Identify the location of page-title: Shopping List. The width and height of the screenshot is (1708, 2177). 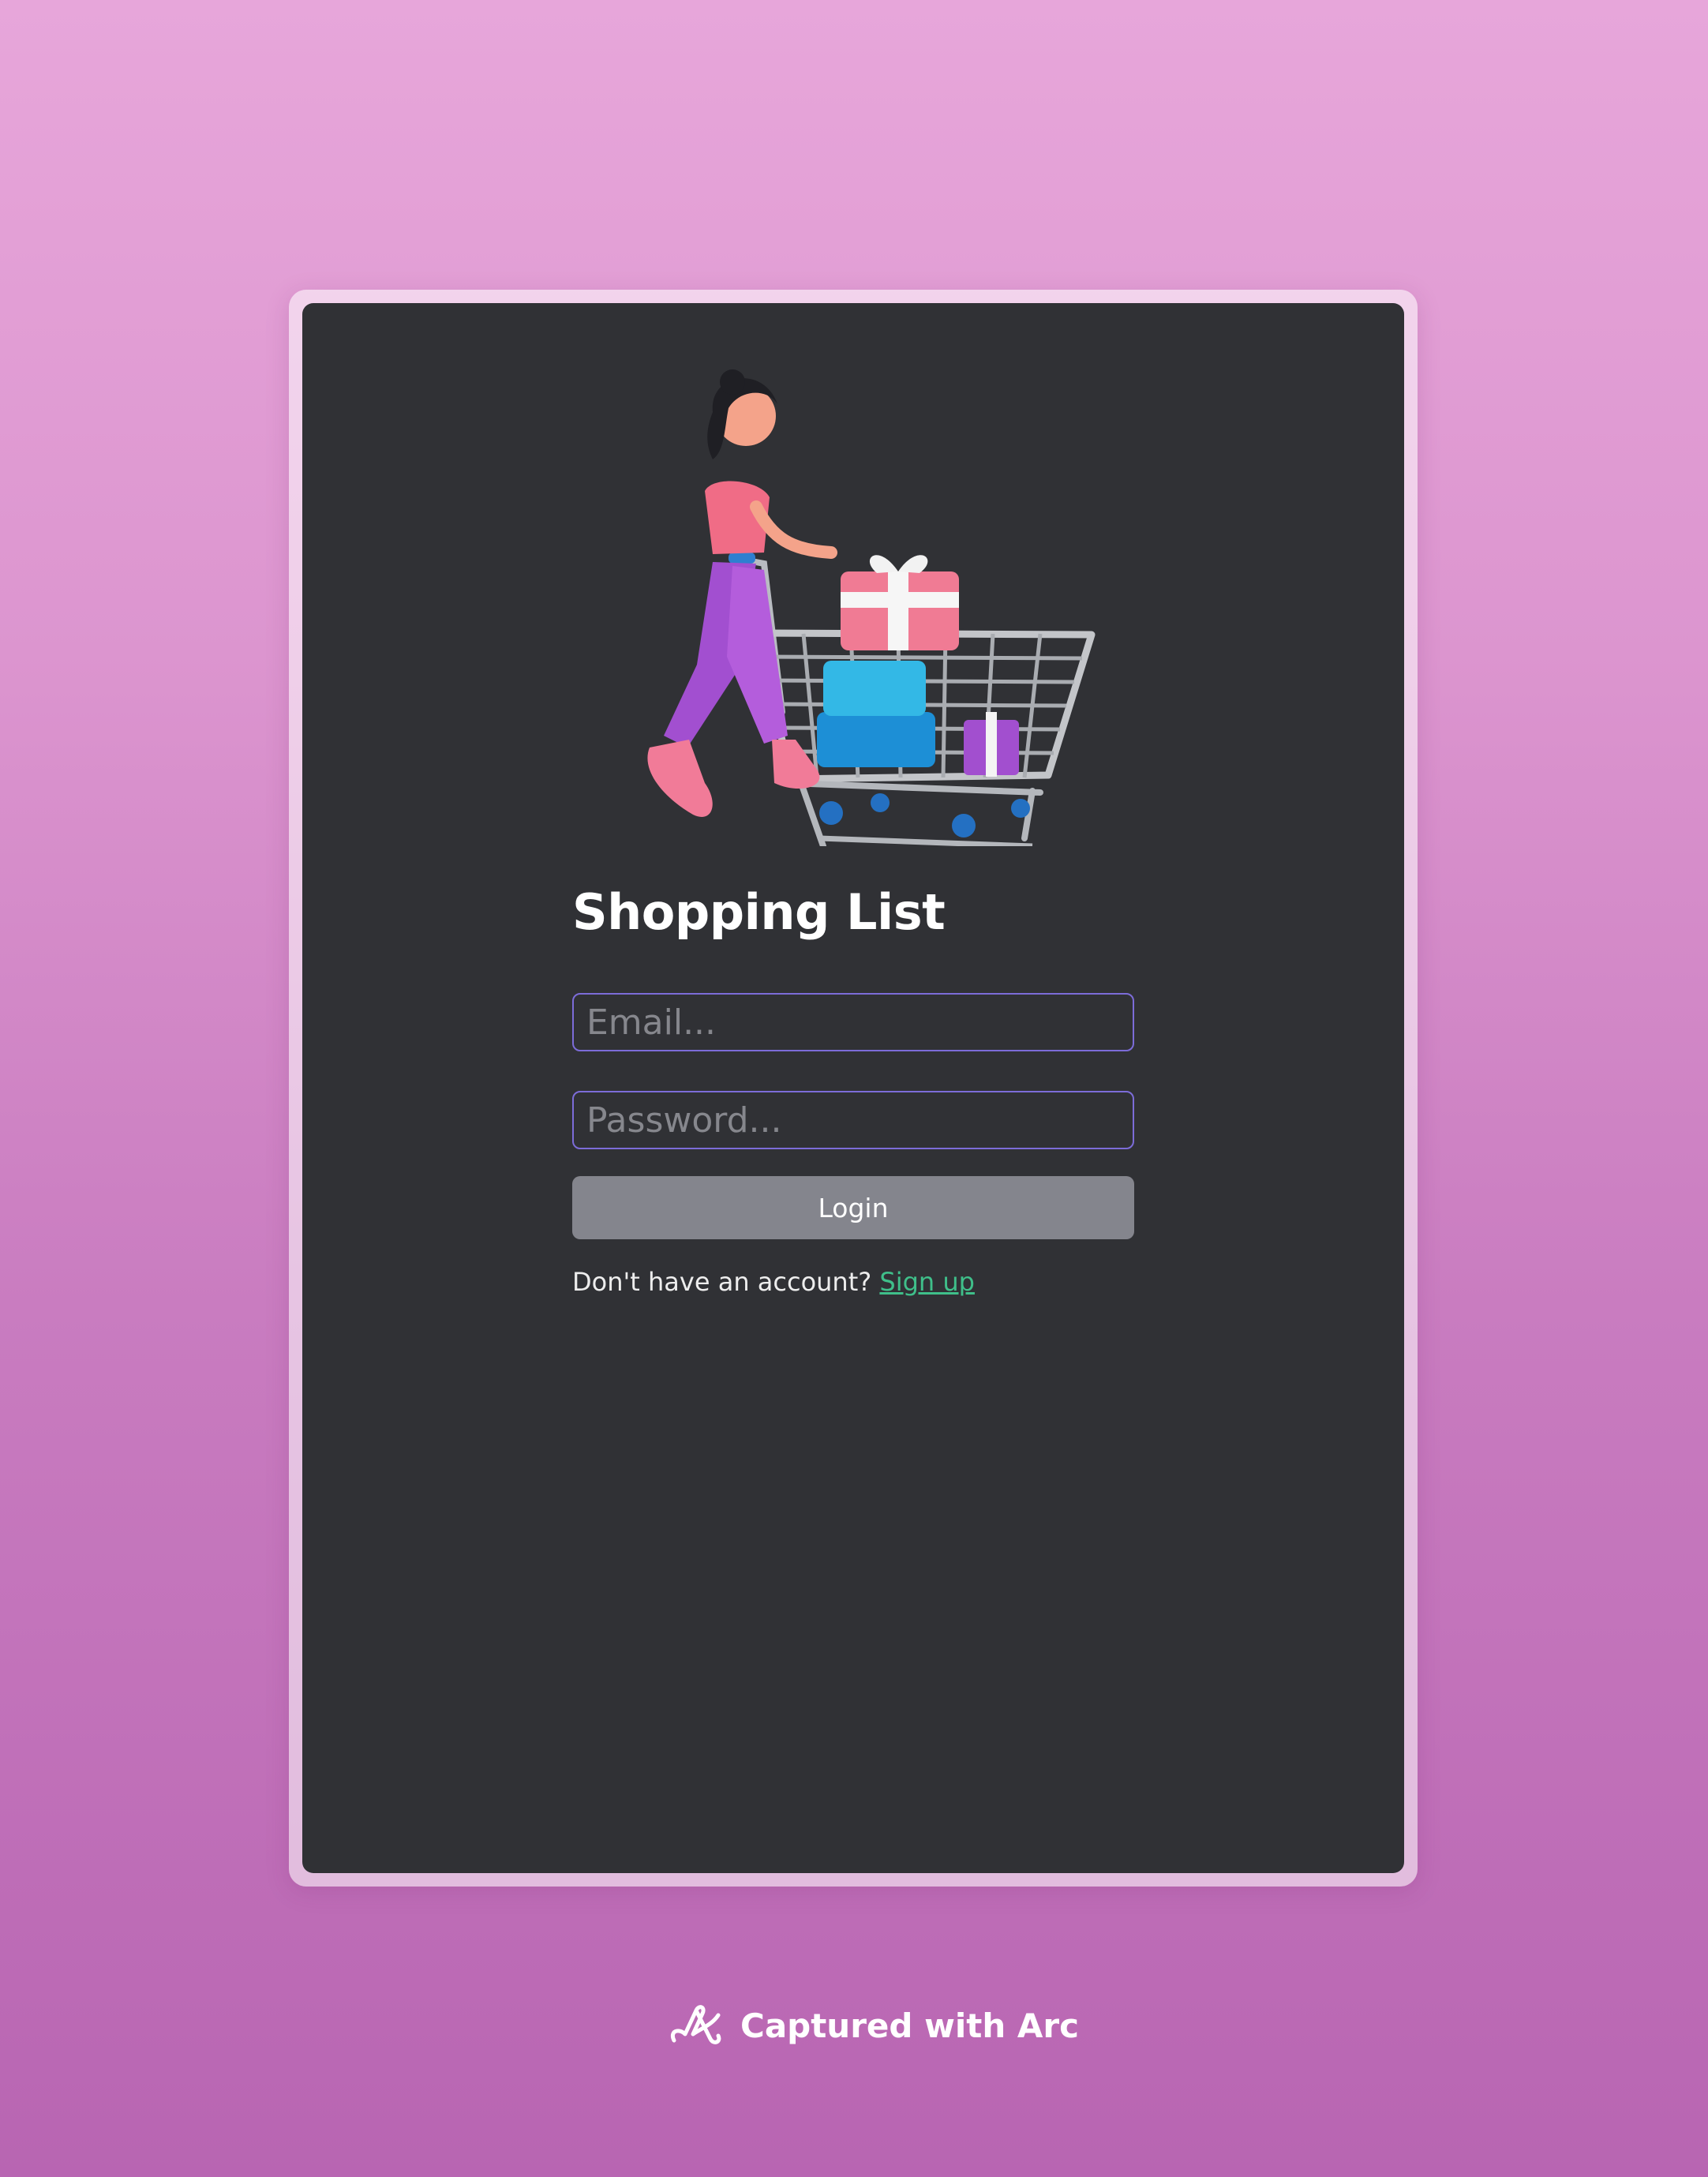
(759, 912).